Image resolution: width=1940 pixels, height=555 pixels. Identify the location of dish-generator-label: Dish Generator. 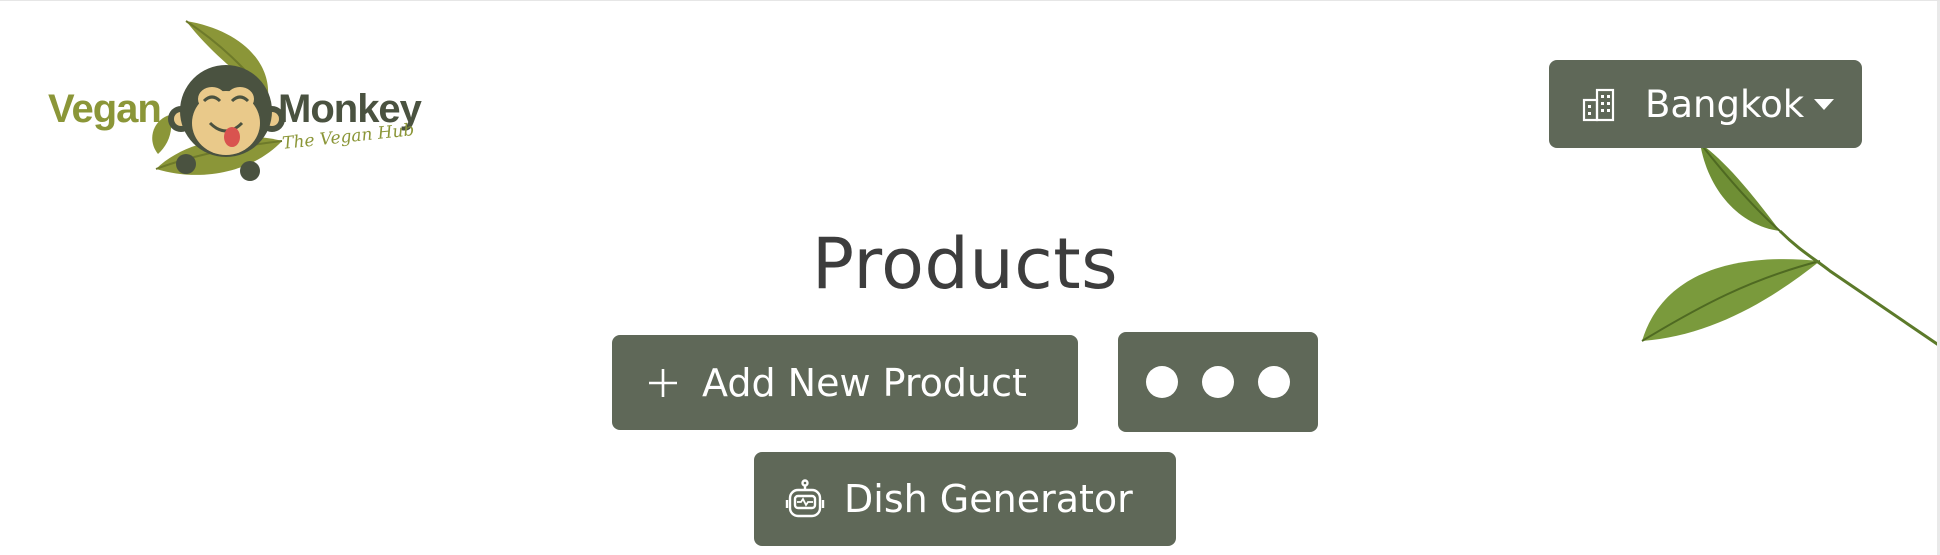
(988, 499).